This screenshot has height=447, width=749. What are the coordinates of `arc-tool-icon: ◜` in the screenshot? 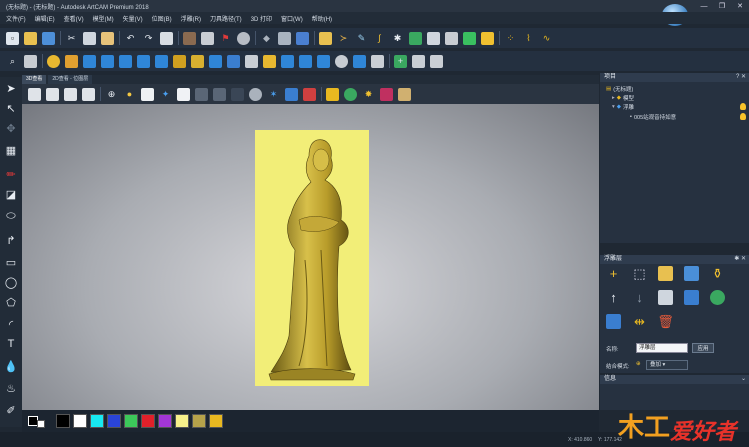 It's located at (11, 324).